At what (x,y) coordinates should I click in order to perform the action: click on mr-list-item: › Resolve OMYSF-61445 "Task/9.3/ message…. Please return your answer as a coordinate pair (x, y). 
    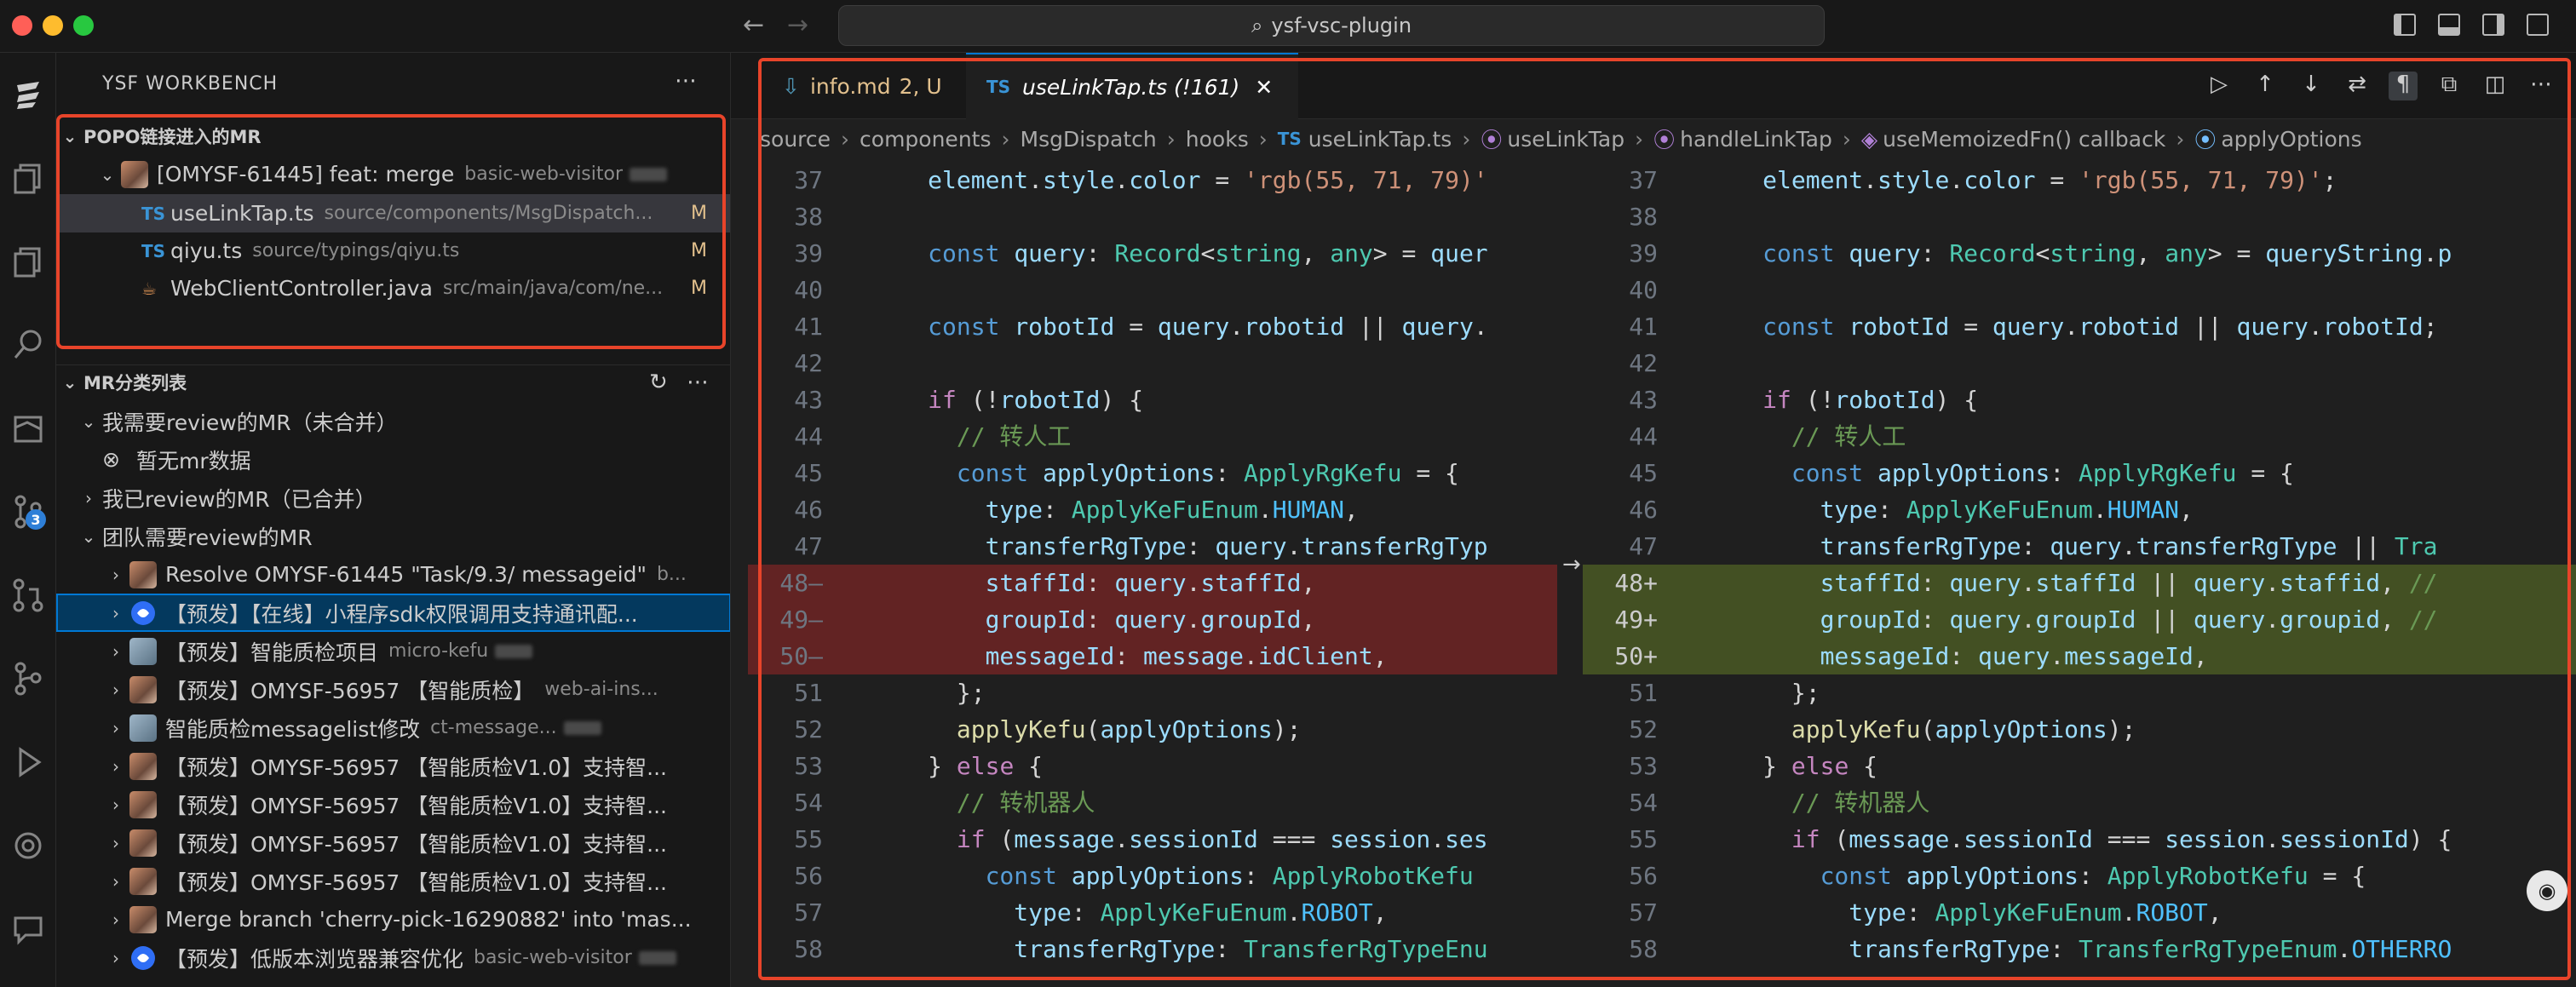
    Looking at the image, I should click on (393, 574).